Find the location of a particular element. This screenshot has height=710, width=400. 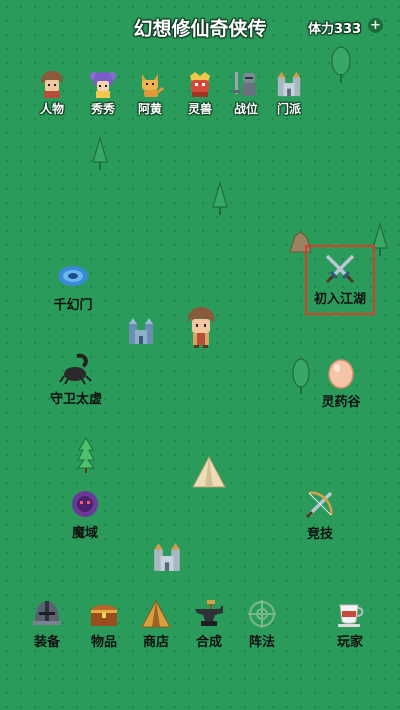

blue-vortex-icon is located at coordinates (73, 276).